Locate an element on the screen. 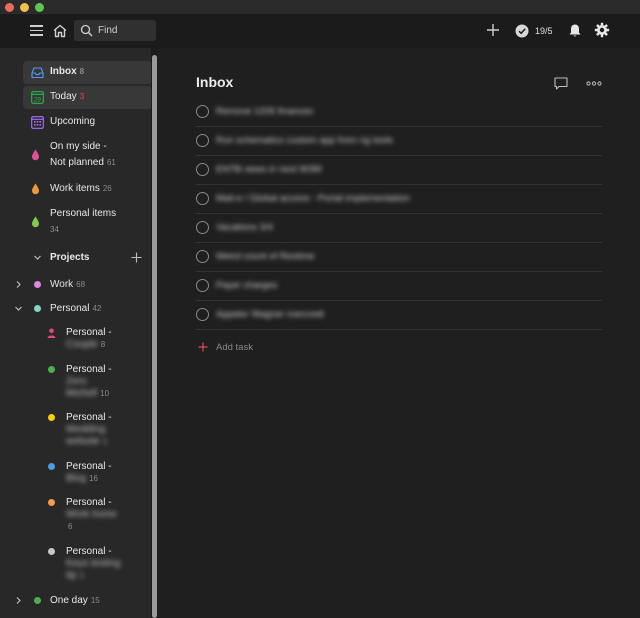 The width and height of the screenshot is (640, 618). sidebar-item-label: Today is located at coordinates (63, 96).